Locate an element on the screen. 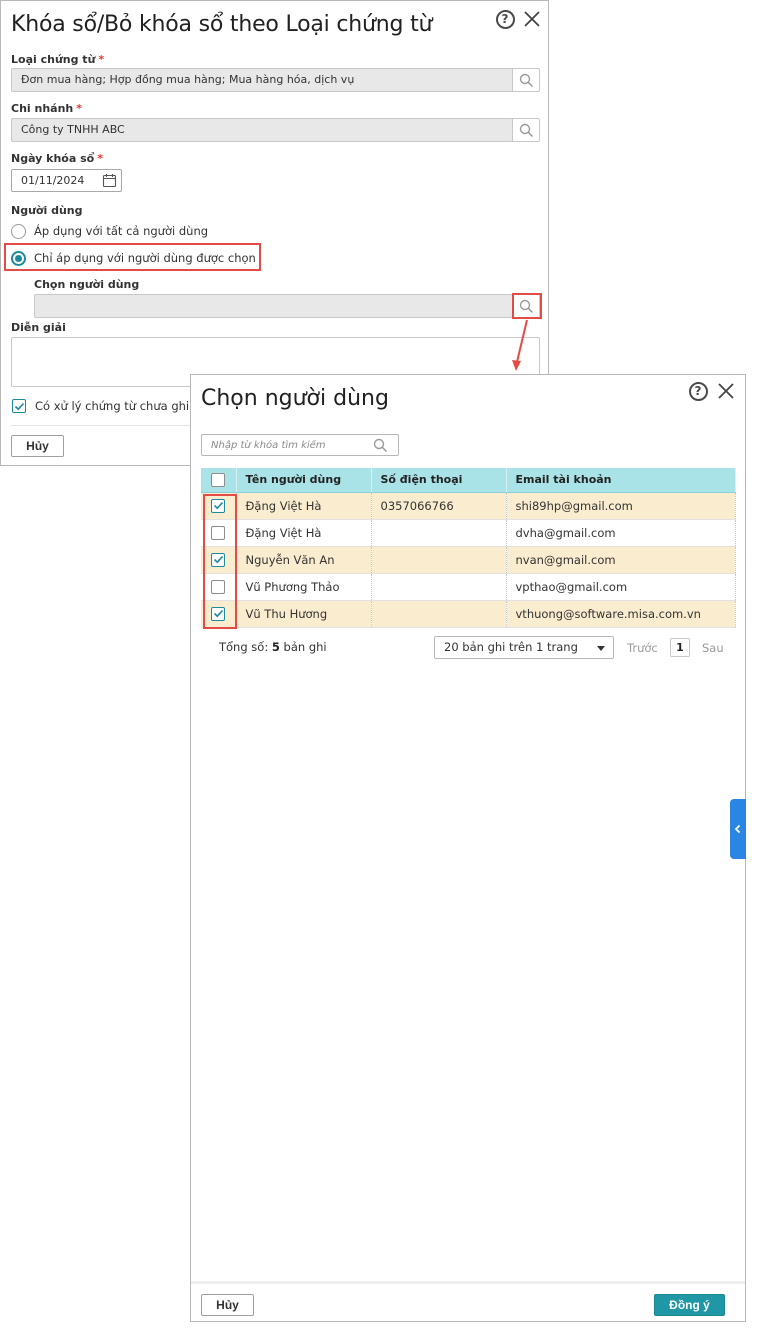 This screenshot has width=762, height=1337. user-email-cell: vpthao@gmail.com is located at coordinates (621, 587).